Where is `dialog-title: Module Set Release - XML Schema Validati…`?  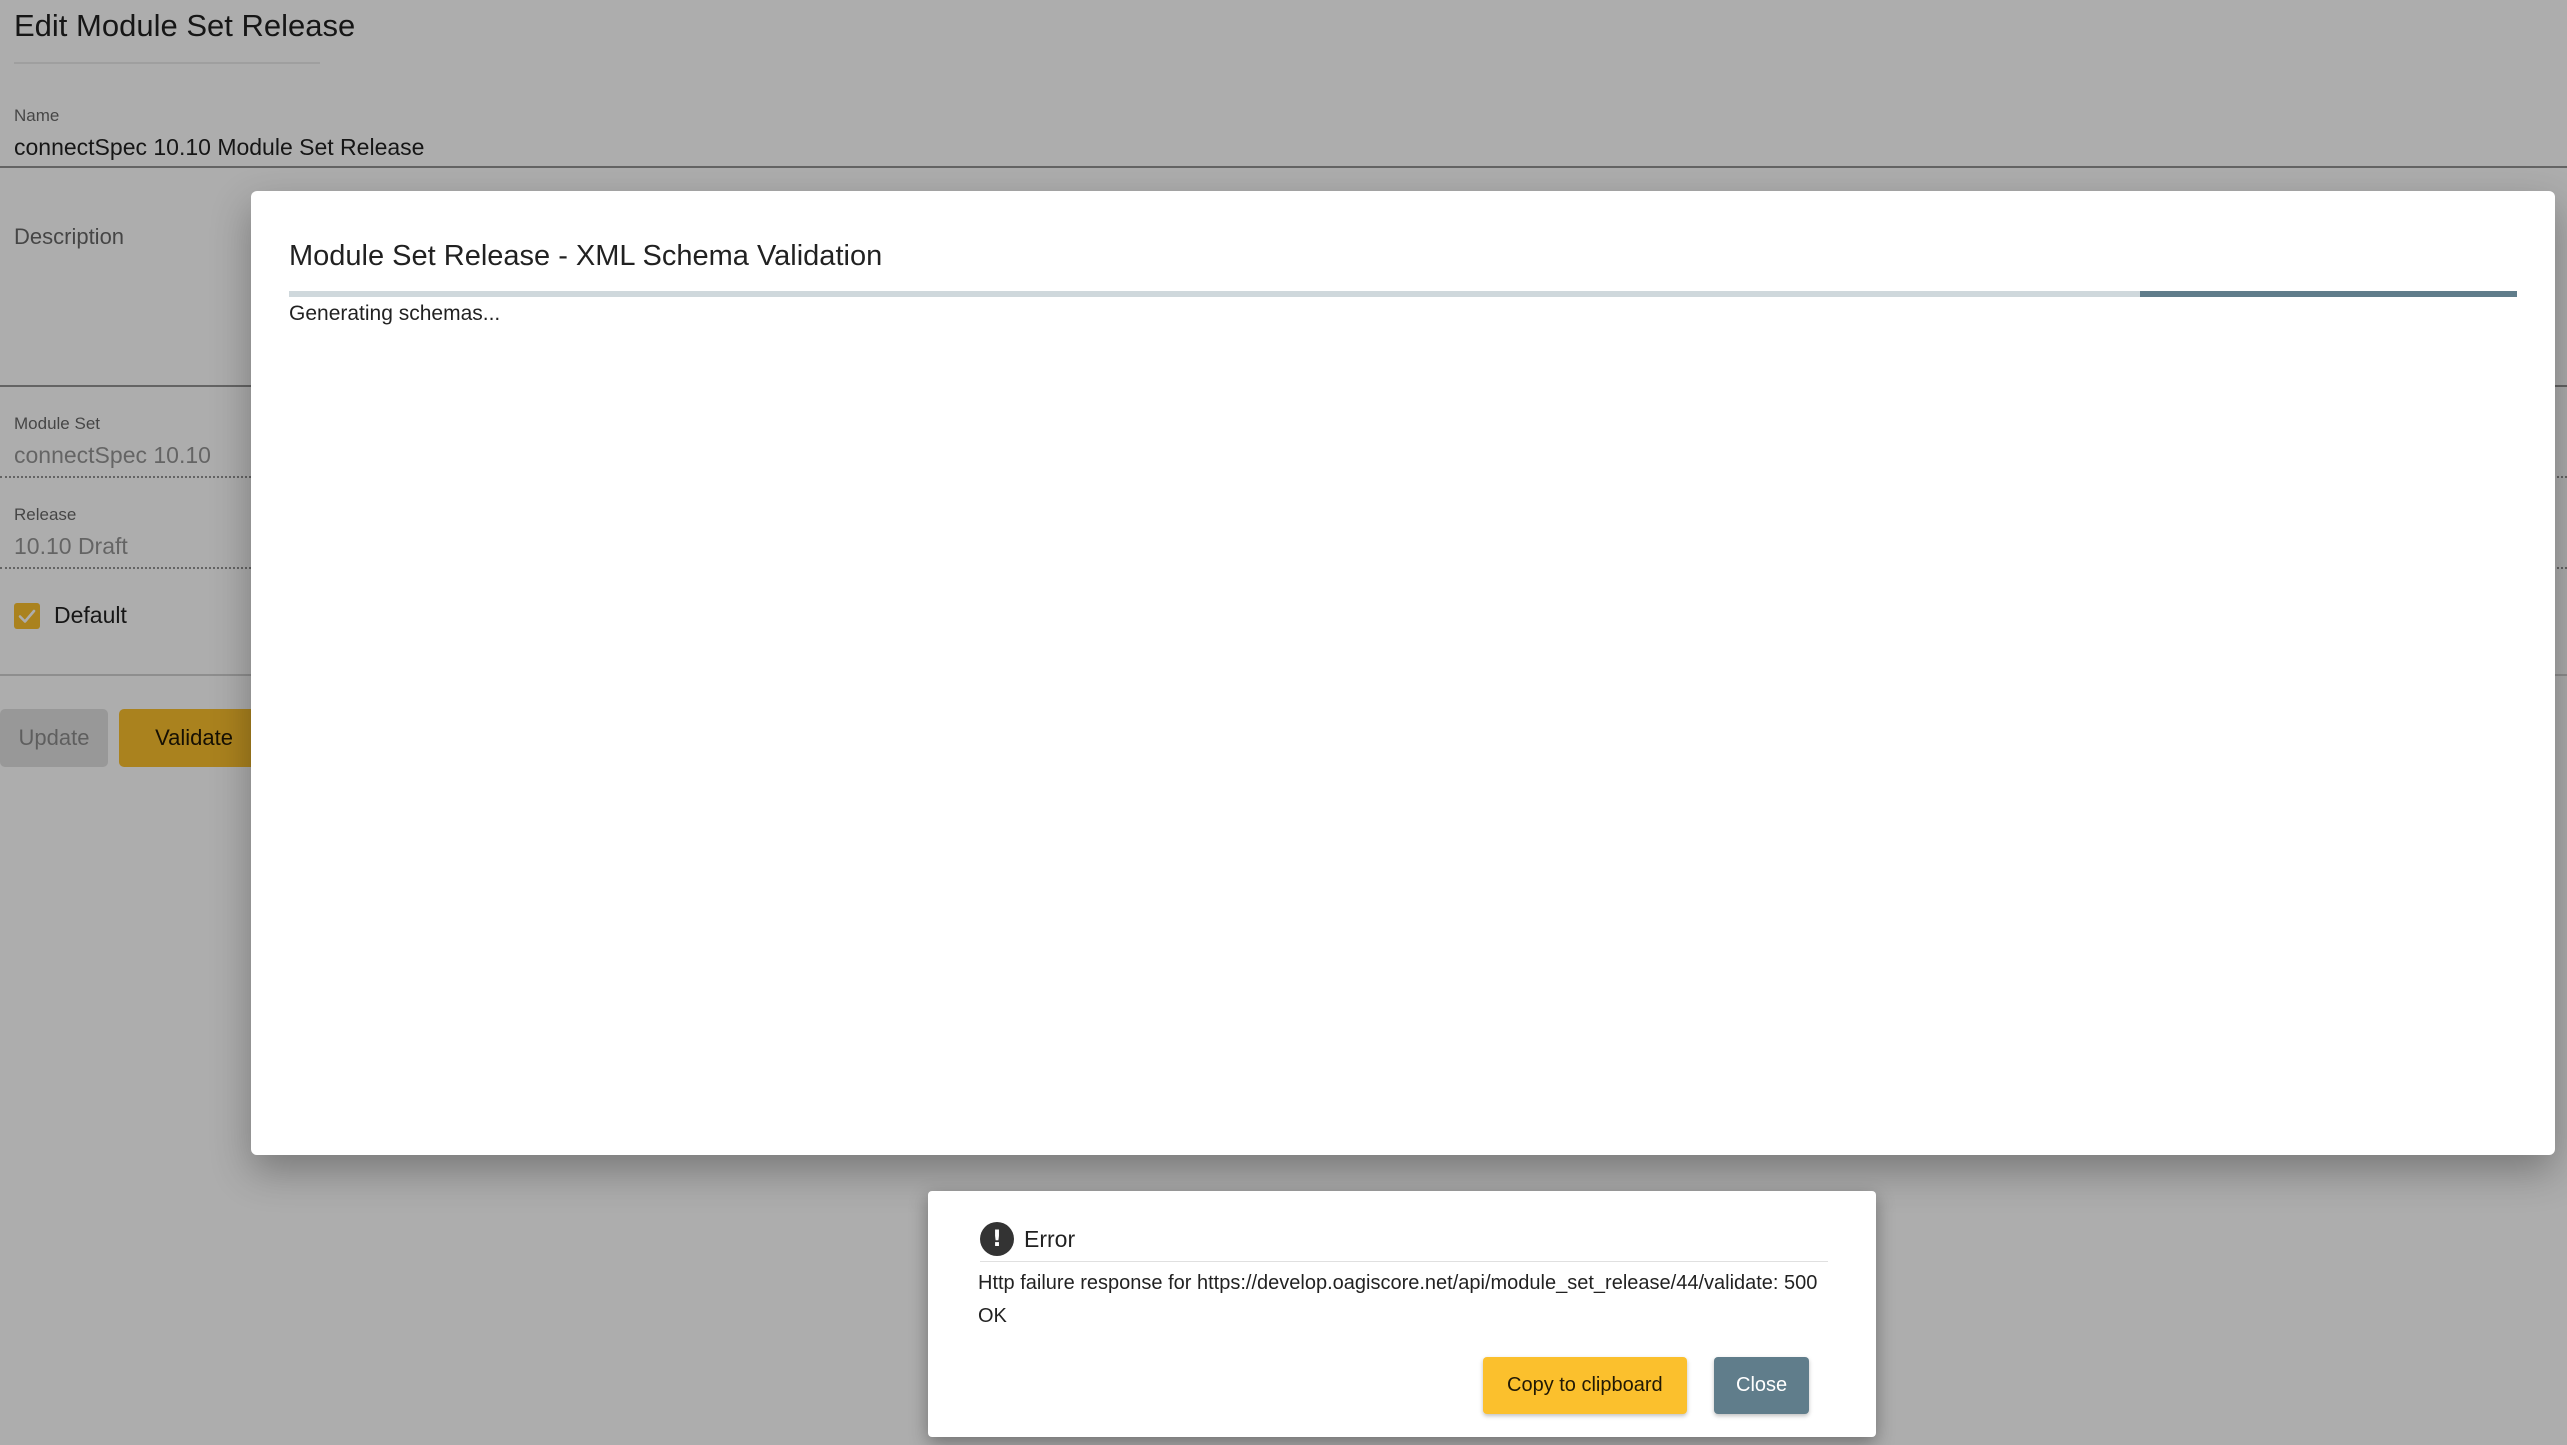
dialog-title: Module Set Release - XML Schema Validati… is located at coordinates (586, 256).